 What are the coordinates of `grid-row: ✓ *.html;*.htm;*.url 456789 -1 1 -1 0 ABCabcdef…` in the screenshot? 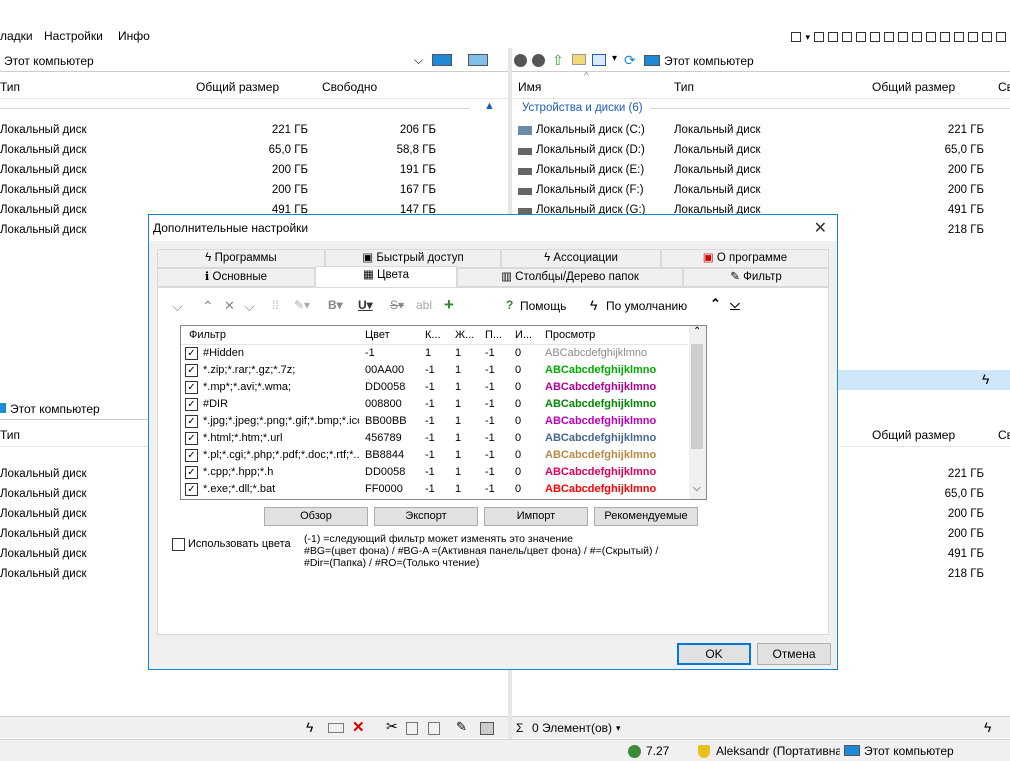 It's located at (436, 438).